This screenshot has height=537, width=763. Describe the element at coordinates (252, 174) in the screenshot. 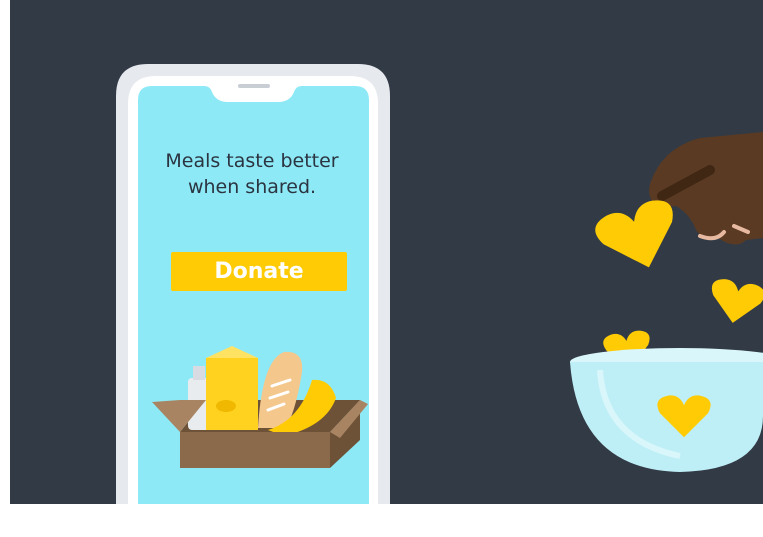

I see `headline: Meals taste better when shared.` at that location.